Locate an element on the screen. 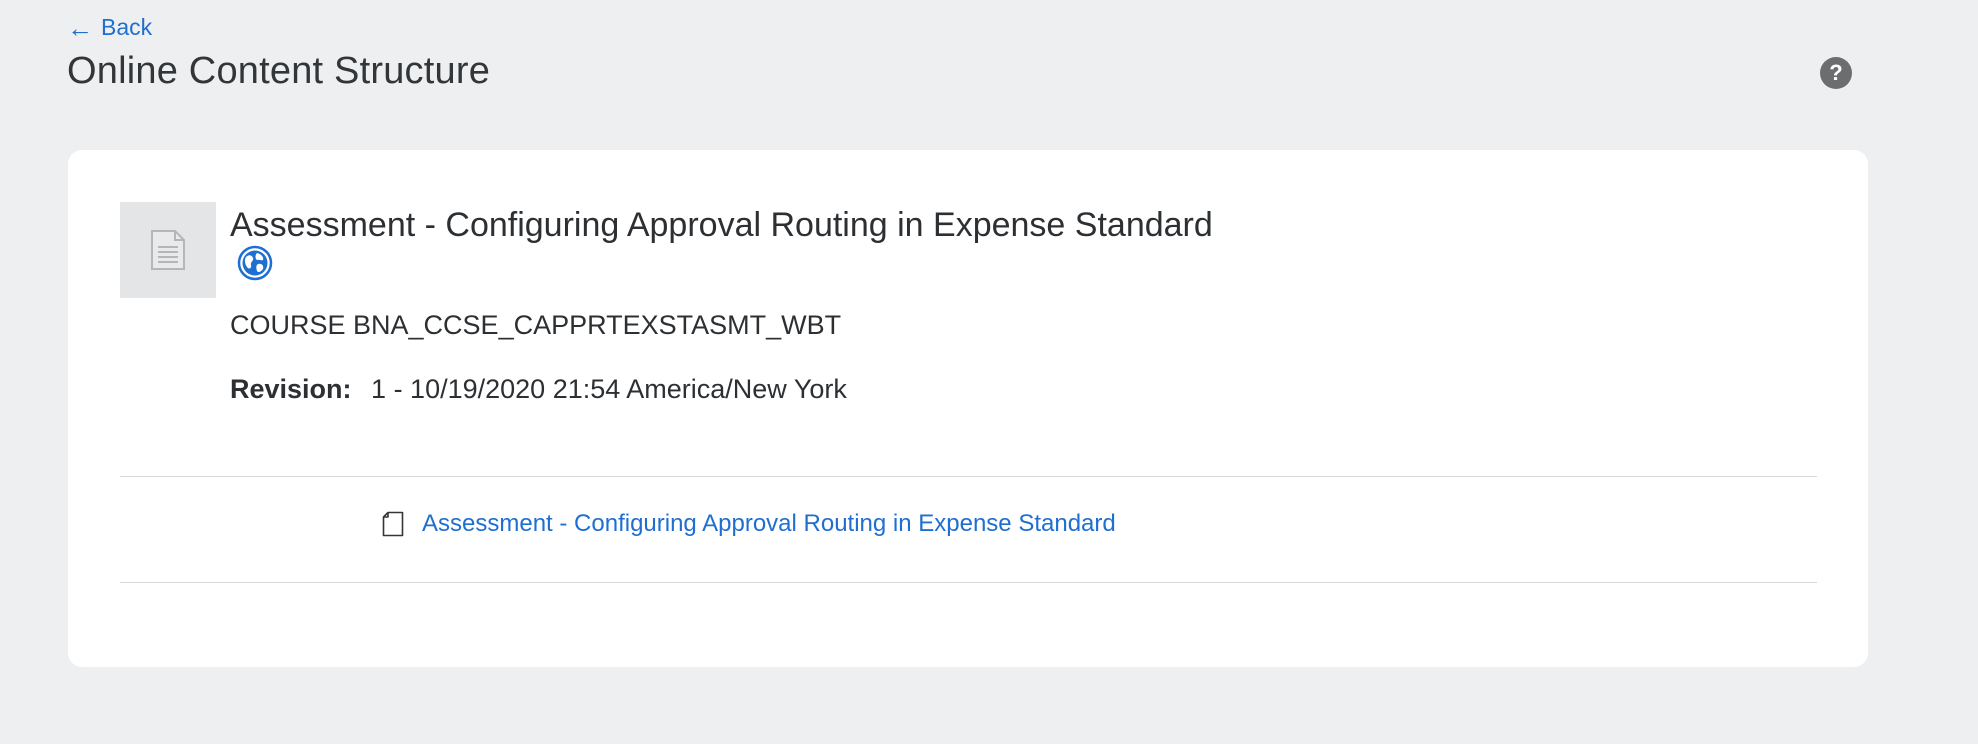 This screenshot has height=744, width=1978. document-icon is located at coordinates (168, 250).